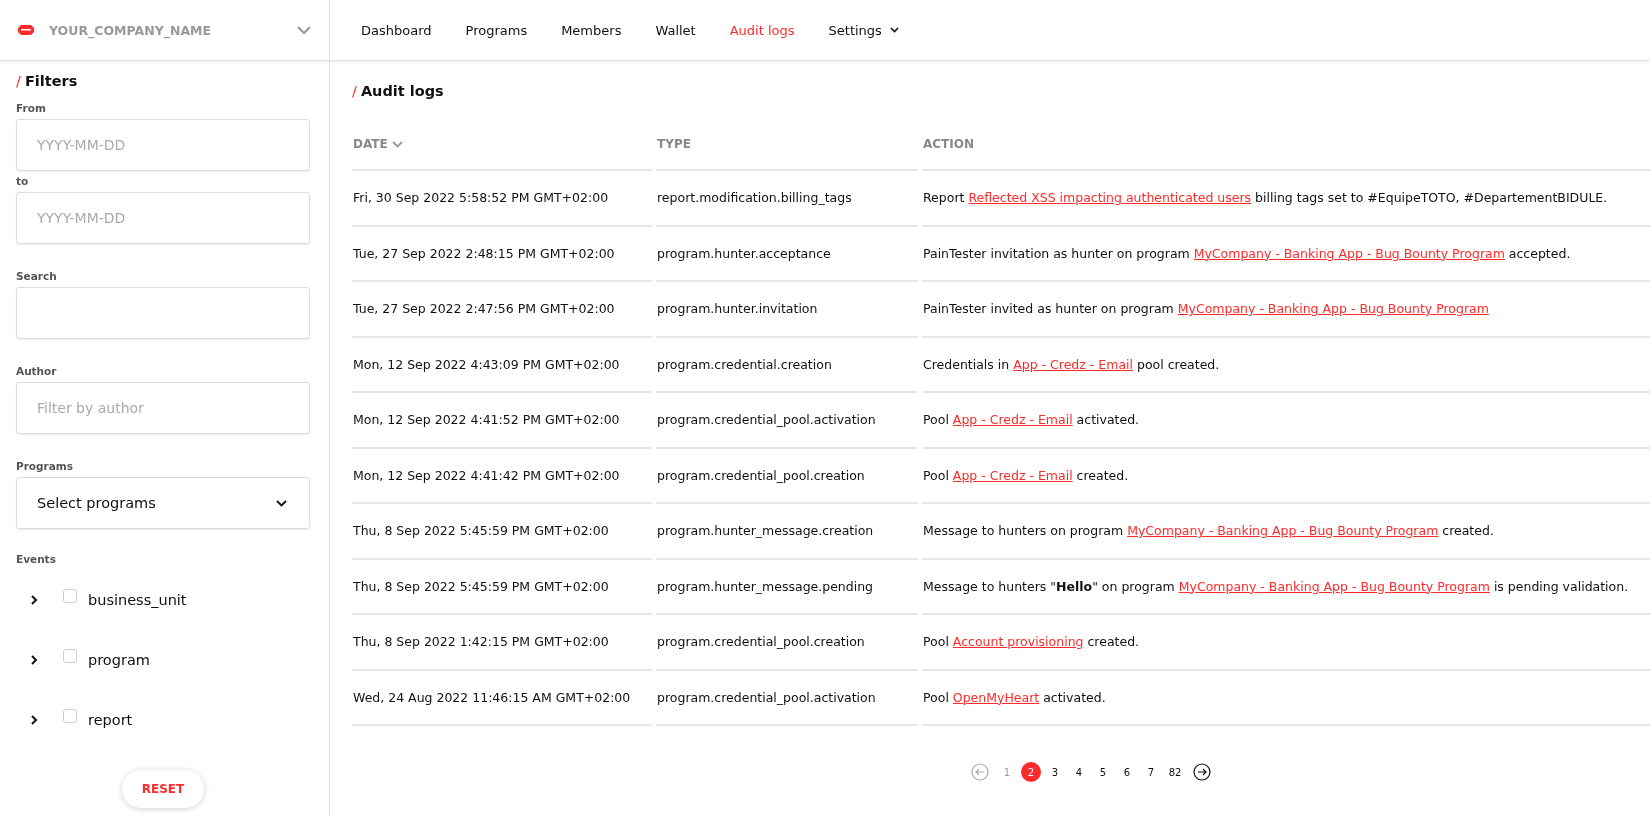  I want to click on page-number: 3, so click(1055, 772).